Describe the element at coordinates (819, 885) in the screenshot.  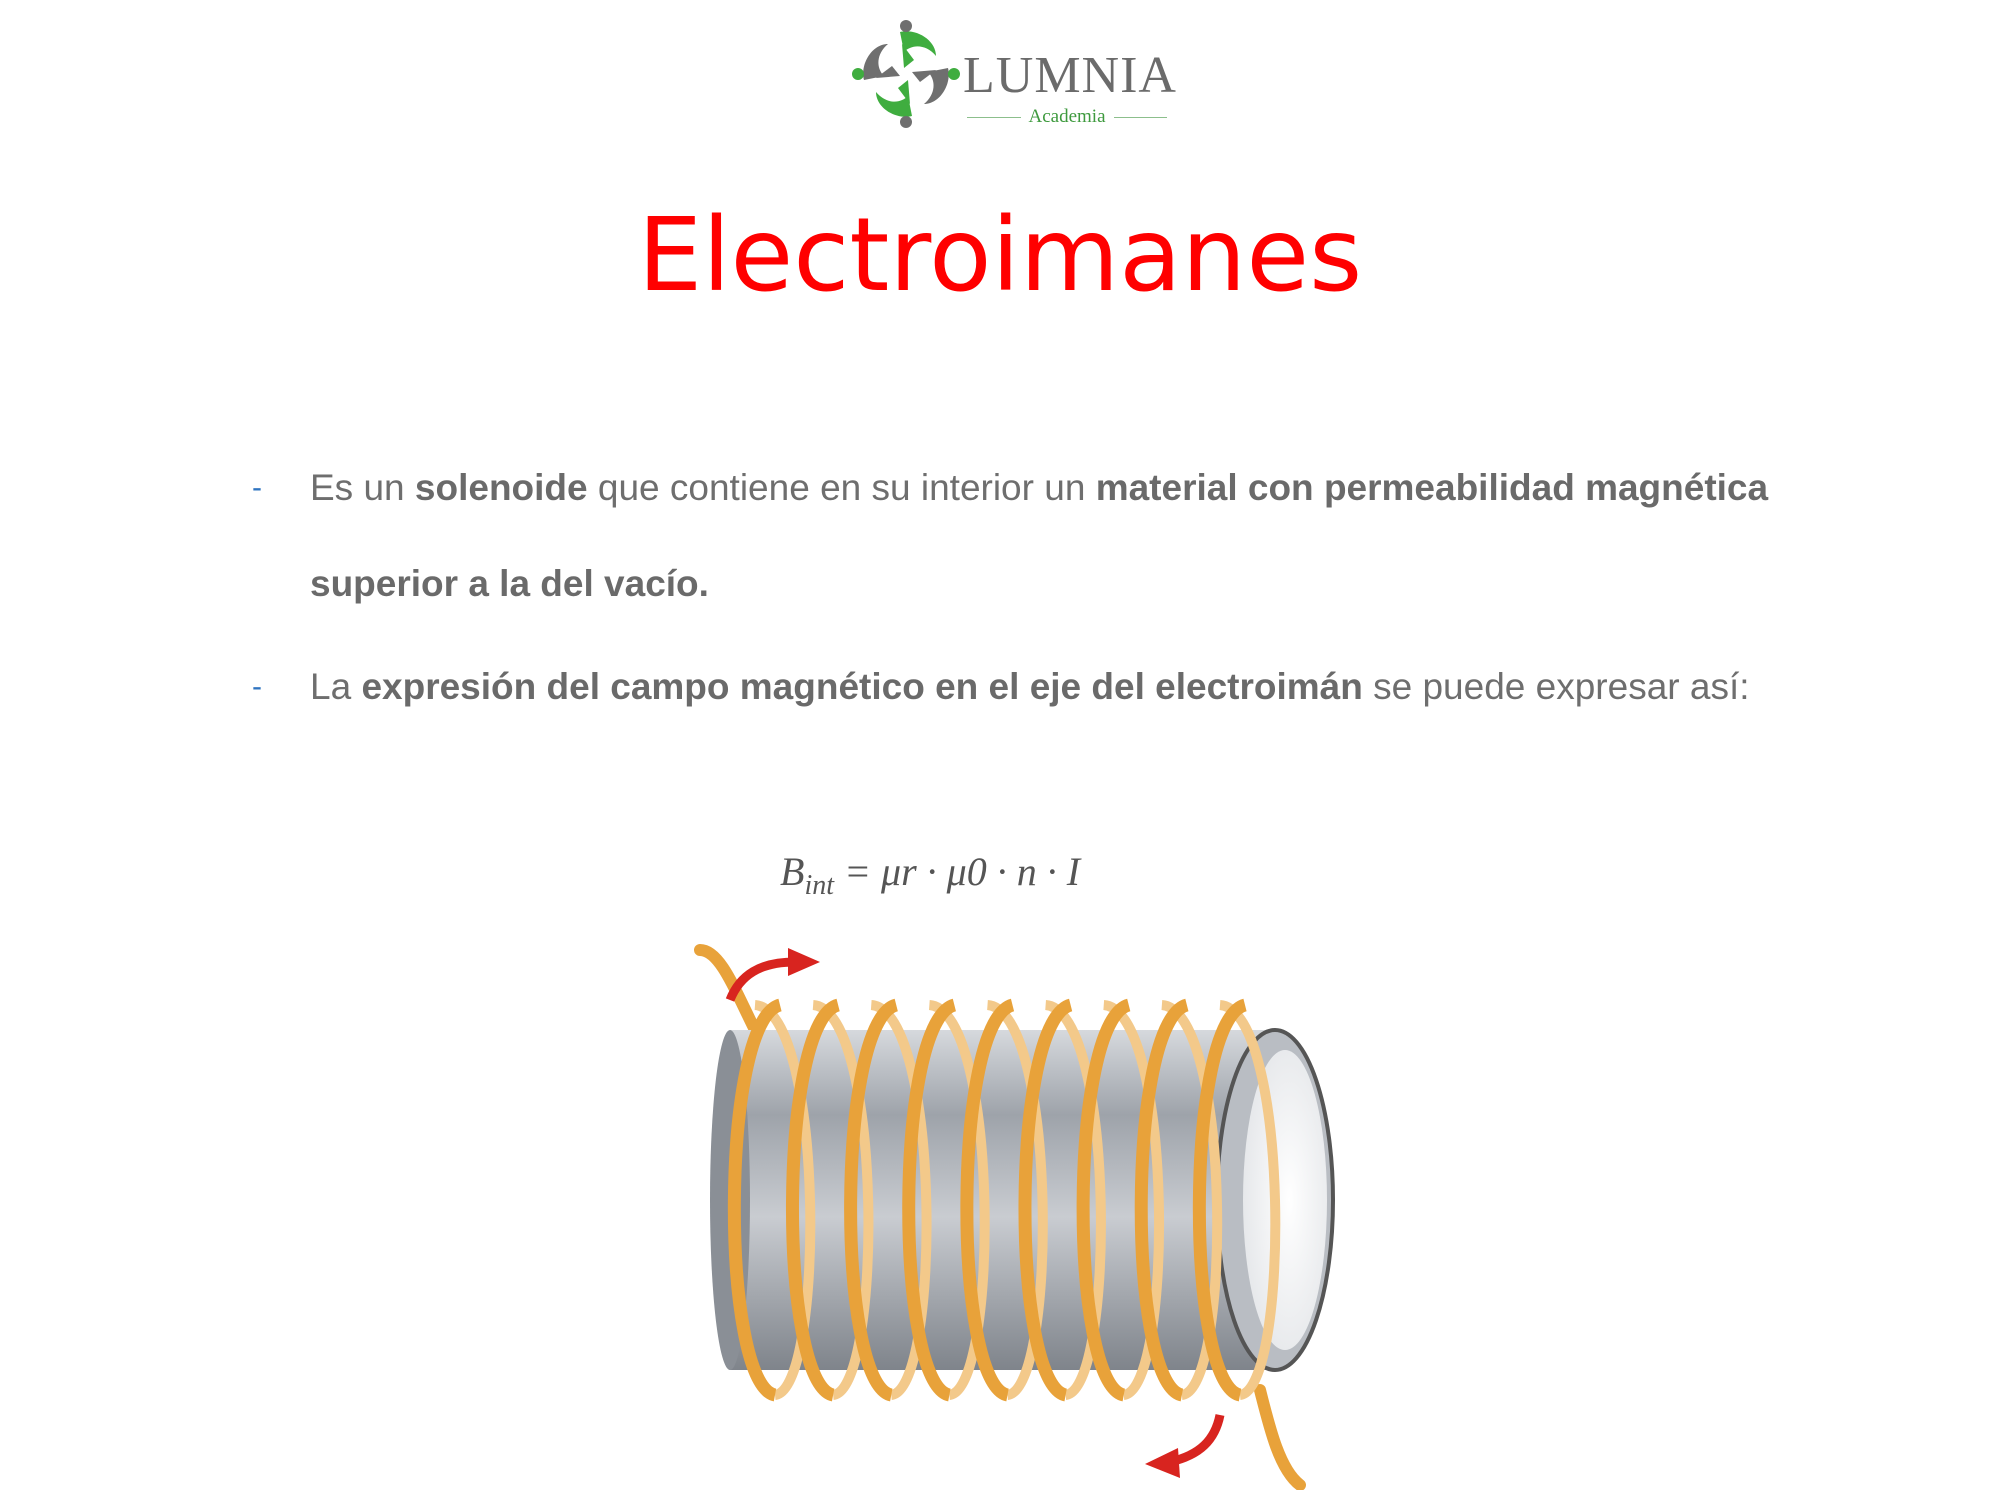
I see `formula-subscript: int` at that location.